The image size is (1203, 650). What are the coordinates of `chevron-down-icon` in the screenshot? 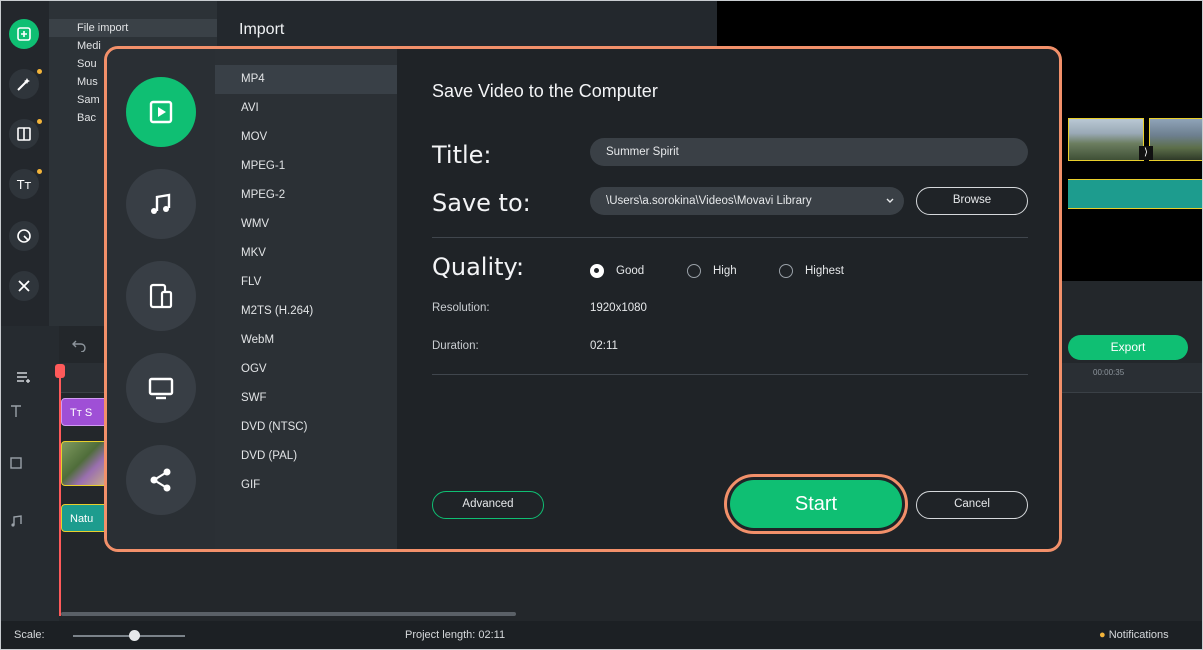 It's located at (890, 200).